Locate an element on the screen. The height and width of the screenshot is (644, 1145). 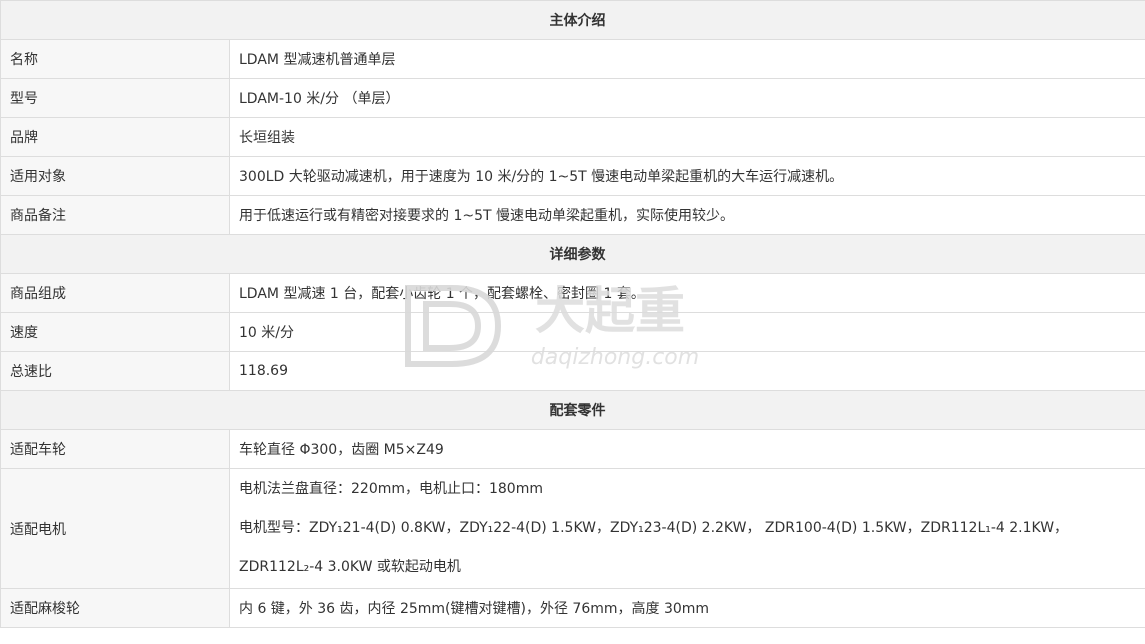
row-label: 名称 is located at coordinates (115, 59).